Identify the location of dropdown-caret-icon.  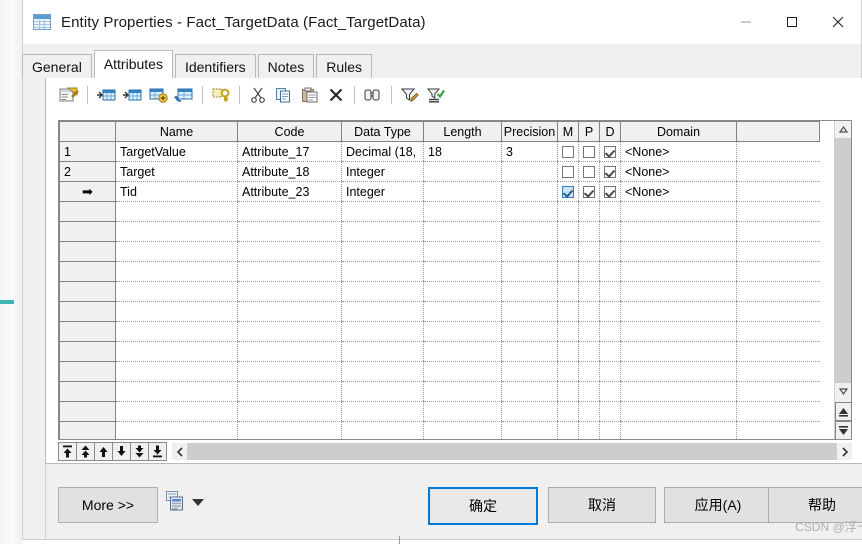
(198, 502).